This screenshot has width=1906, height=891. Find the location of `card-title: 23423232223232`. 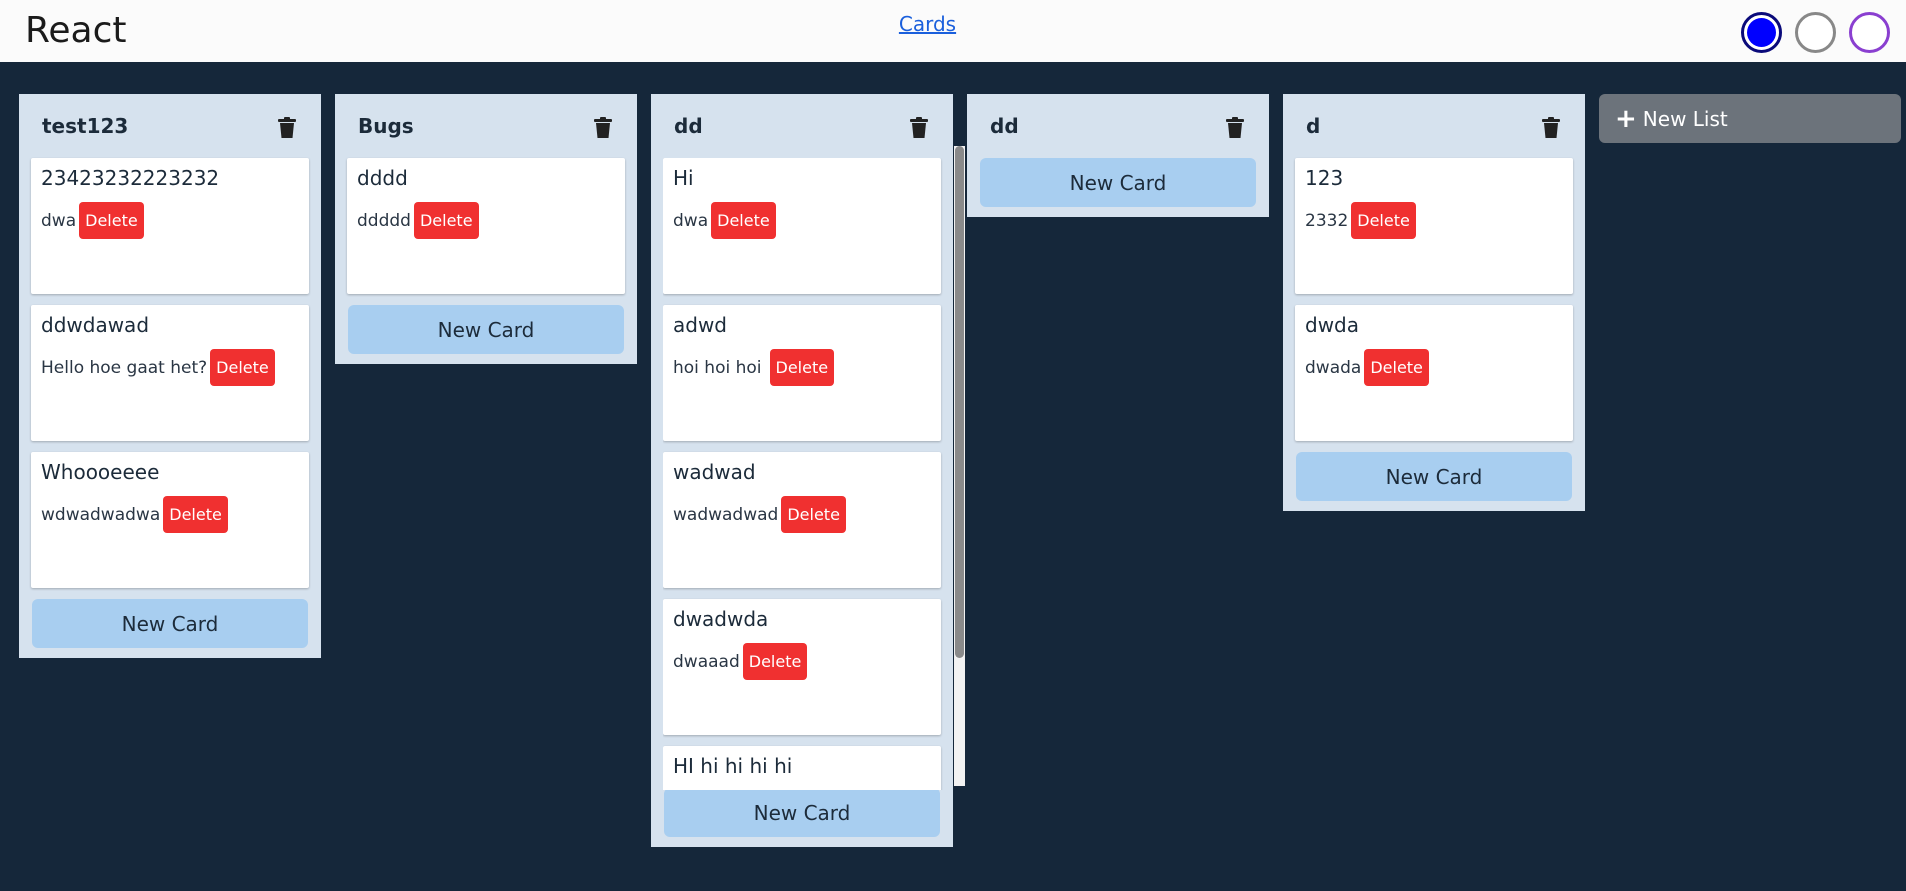

card-title: 23423232223232 is located at coordinates (130, 178).